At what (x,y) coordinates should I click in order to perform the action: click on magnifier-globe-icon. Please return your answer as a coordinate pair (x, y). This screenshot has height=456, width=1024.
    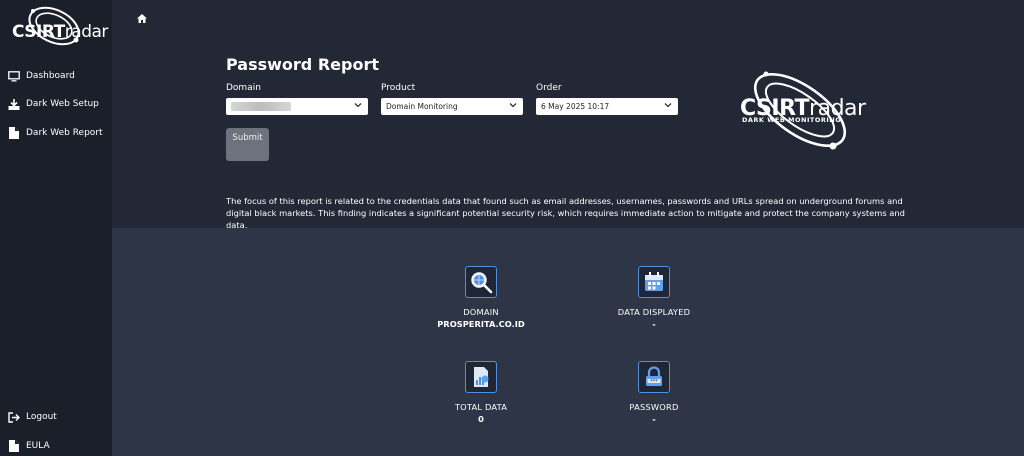
    Looking at the image, I should click on (481, 282).